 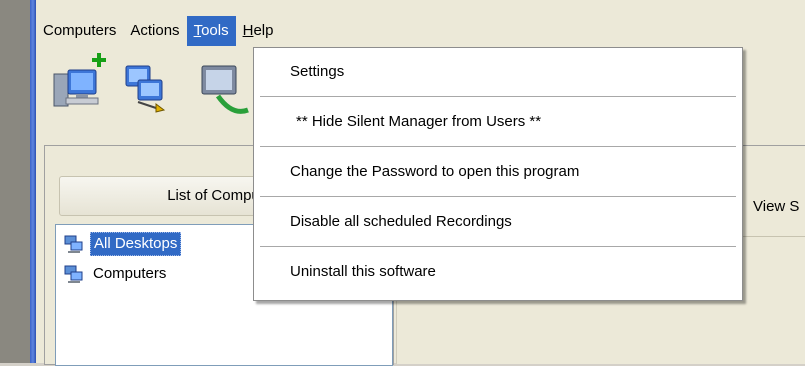 I want to click on view-tab: View S, so click(x=776, y=206).